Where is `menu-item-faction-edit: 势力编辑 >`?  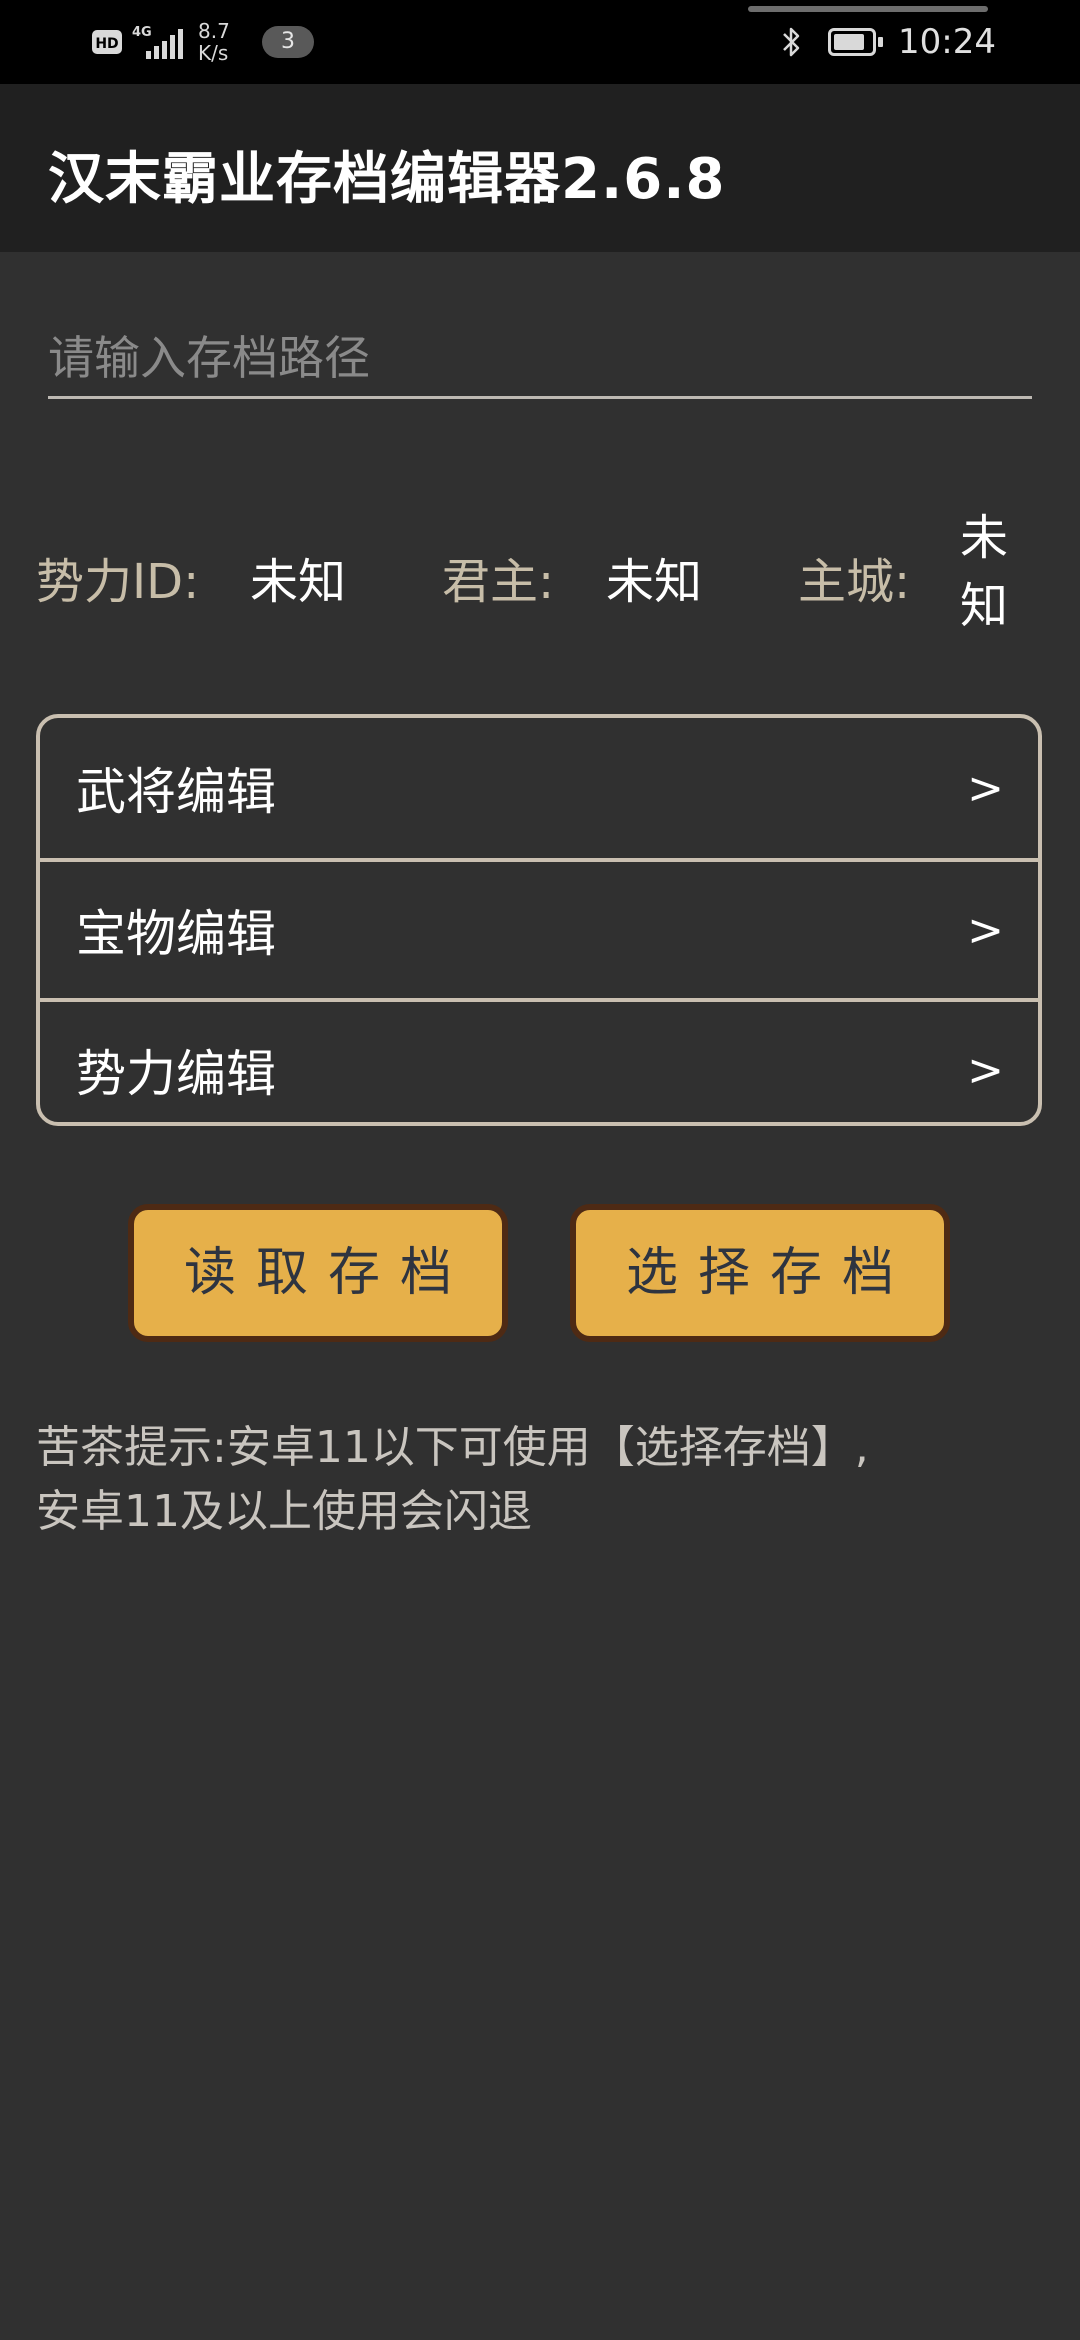
menu-item-faction-edit: 势力编辑 > is located at coordinates (539, 1060).